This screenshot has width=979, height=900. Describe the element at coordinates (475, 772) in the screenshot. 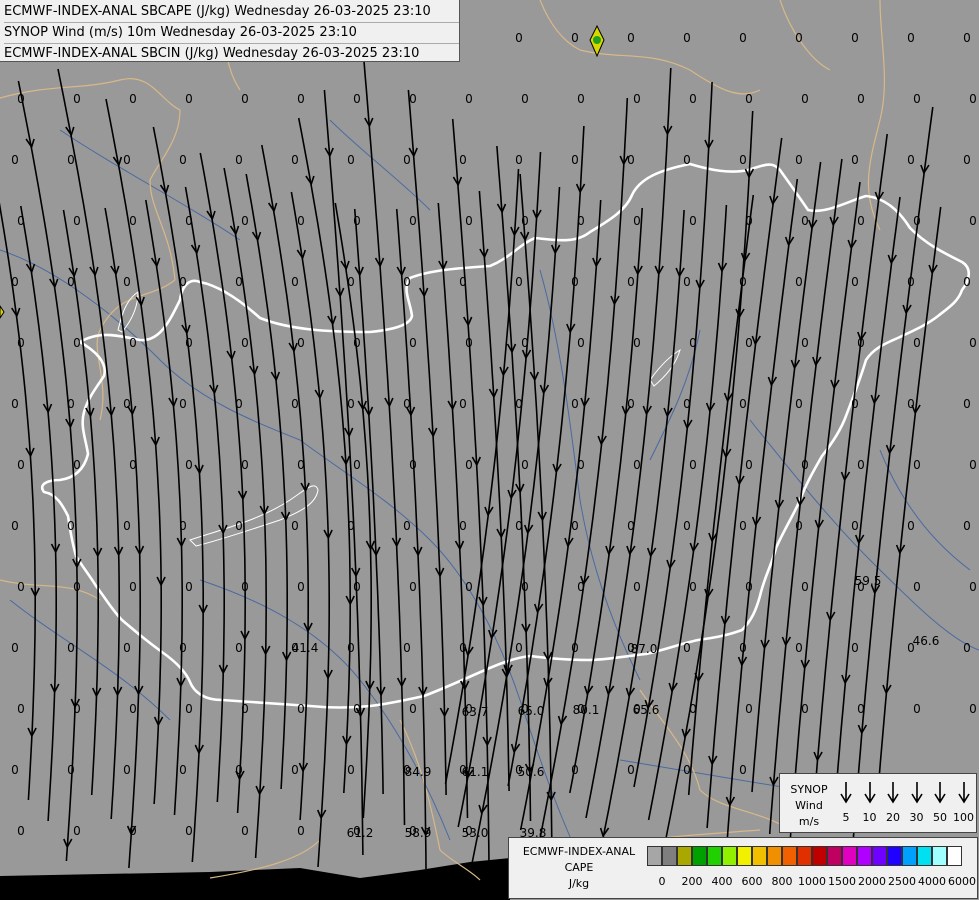

I see `map-value-label: 61.1` at that location.